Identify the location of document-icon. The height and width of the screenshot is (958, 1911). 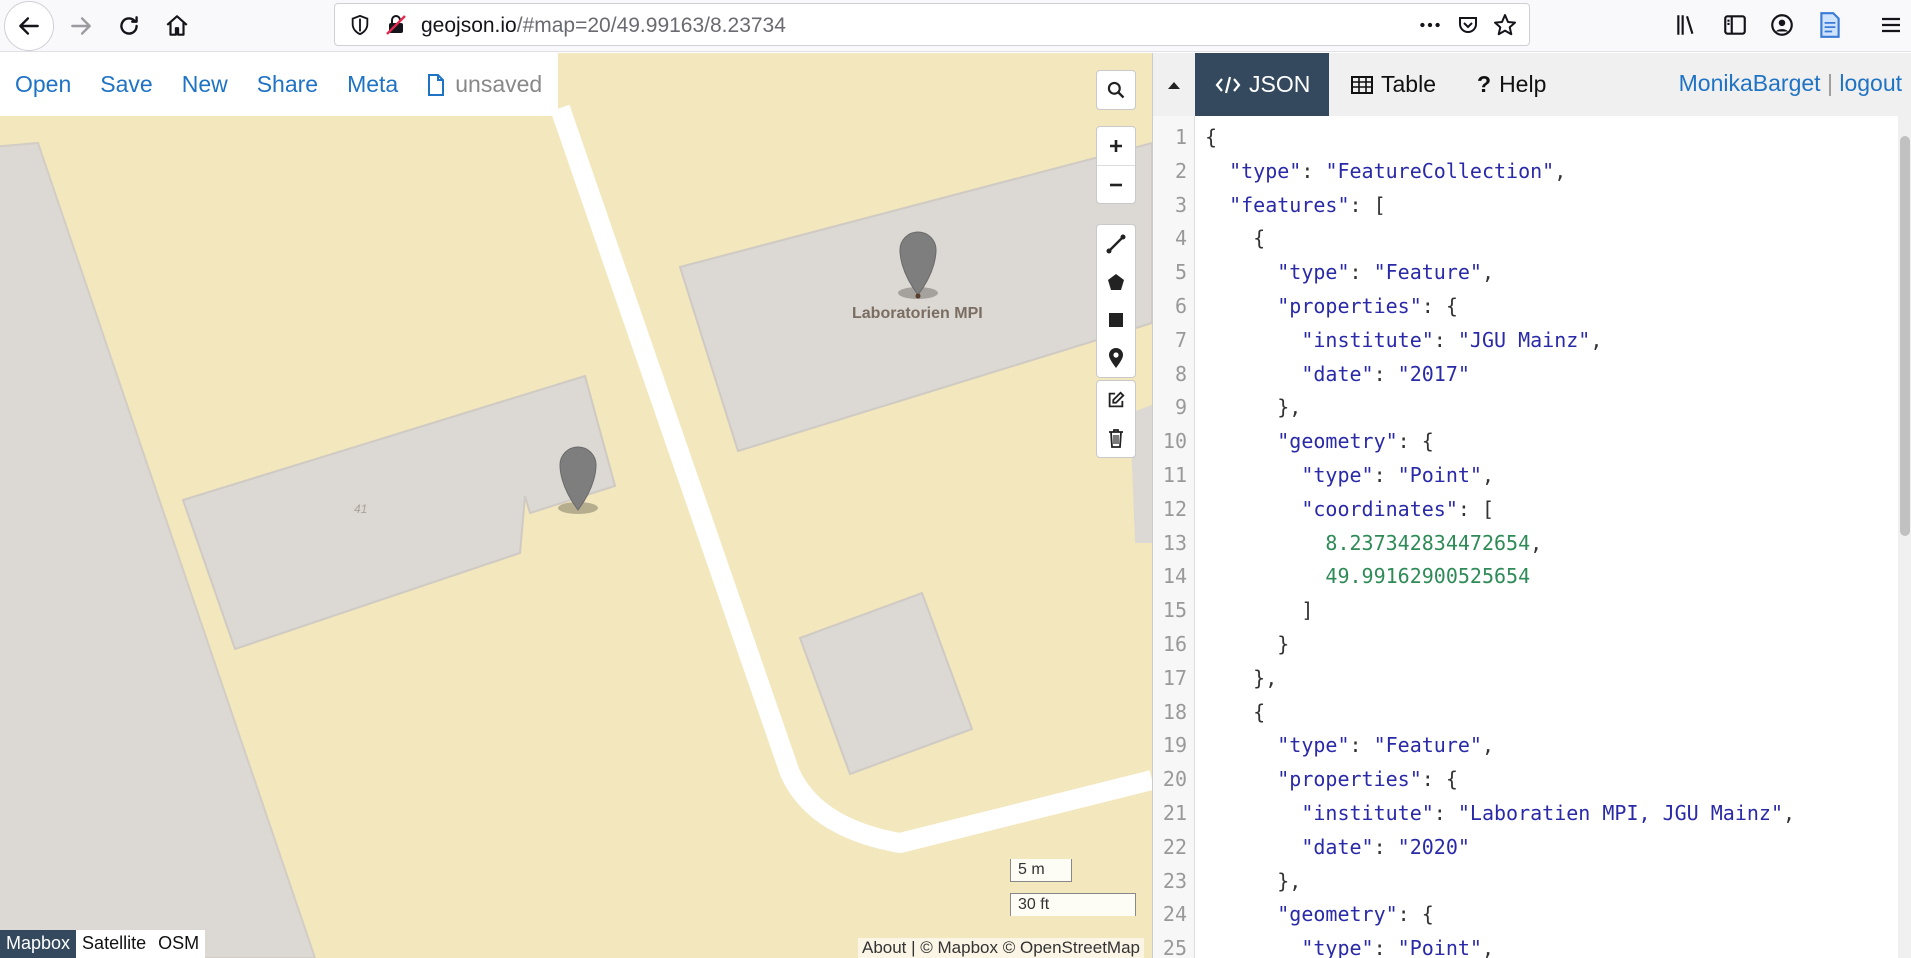
(1830, 25).